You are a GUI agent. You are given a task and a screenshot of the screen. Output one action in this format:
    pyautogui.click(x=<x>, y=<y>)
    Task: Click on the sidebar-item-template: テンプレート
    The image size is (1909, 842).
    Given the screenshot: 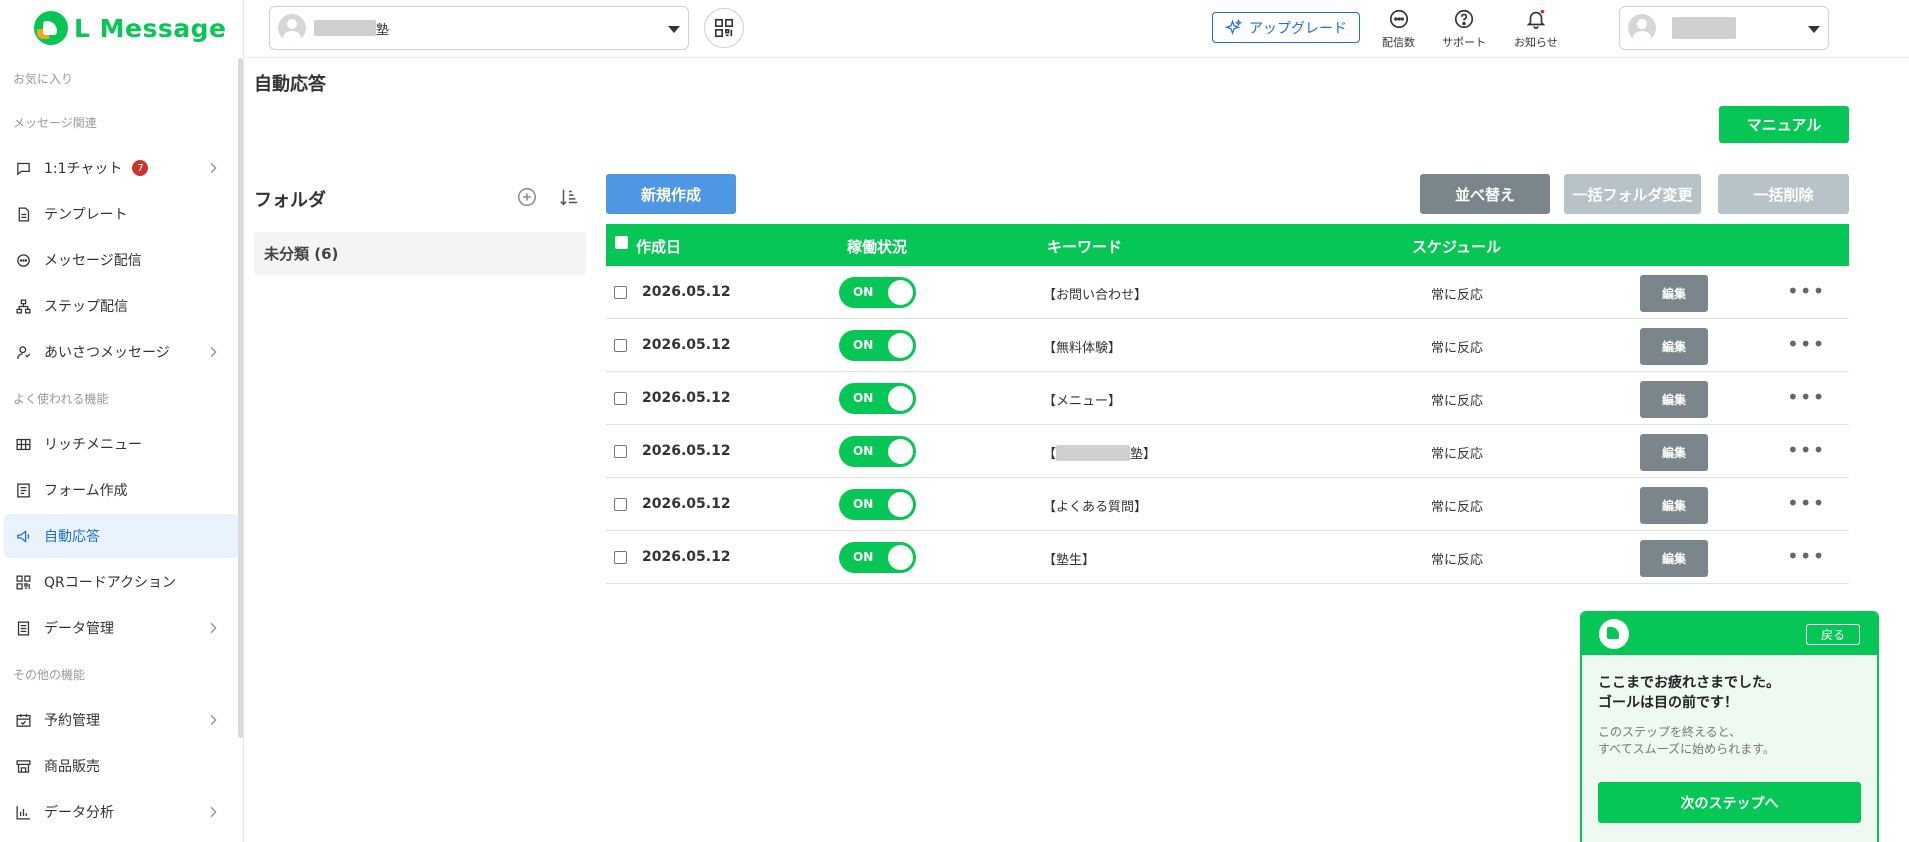 What is the action you would take?
    pyautogui.click(x=121, y=214)
    